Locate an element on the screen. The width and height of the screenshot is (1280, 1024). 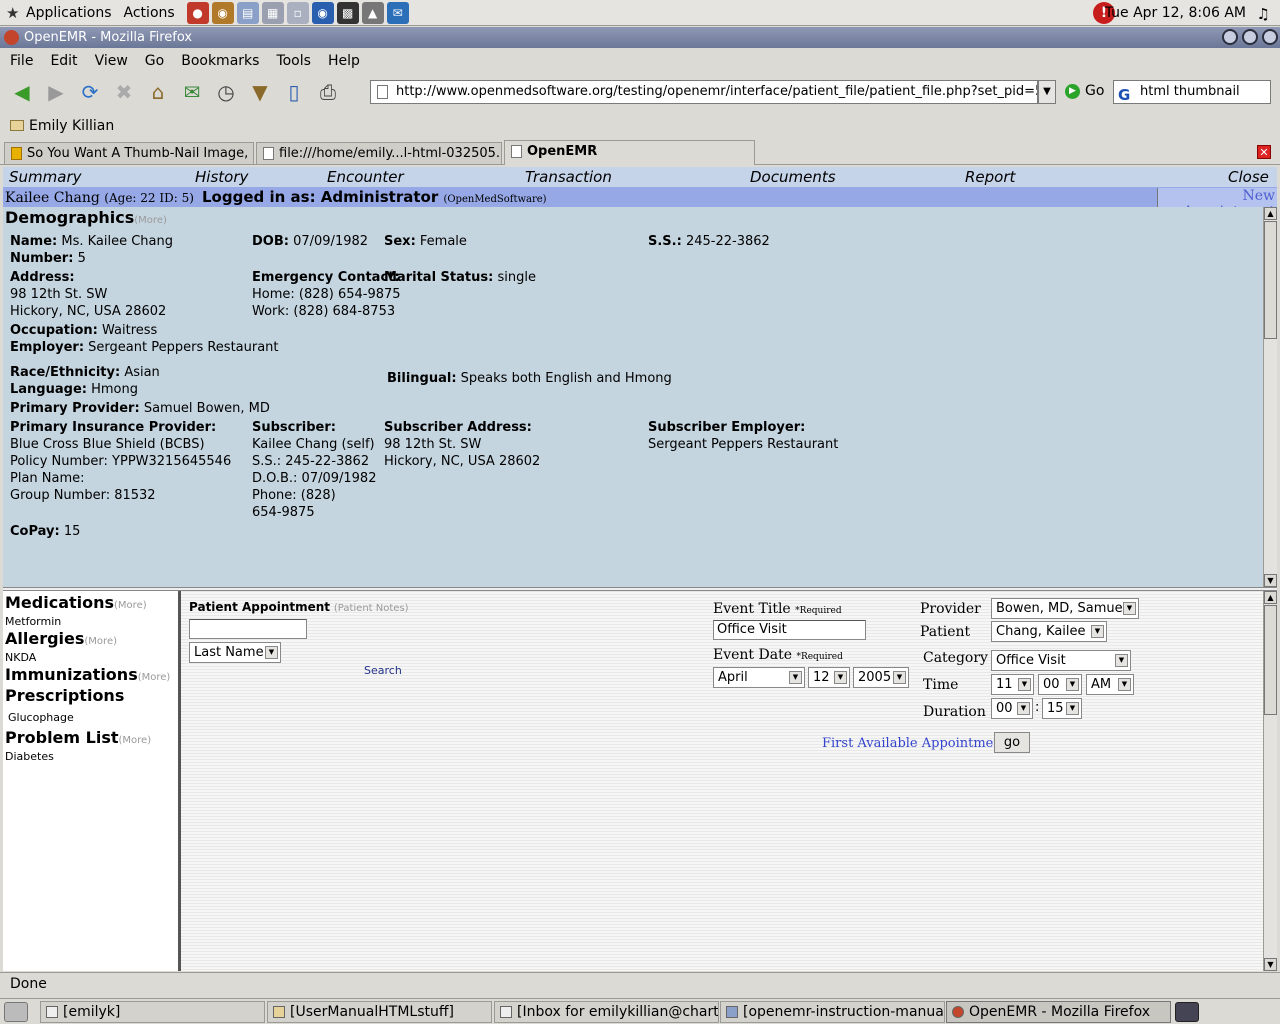
close-tab-icon: ✕ is located at coordinates (1264, 152).